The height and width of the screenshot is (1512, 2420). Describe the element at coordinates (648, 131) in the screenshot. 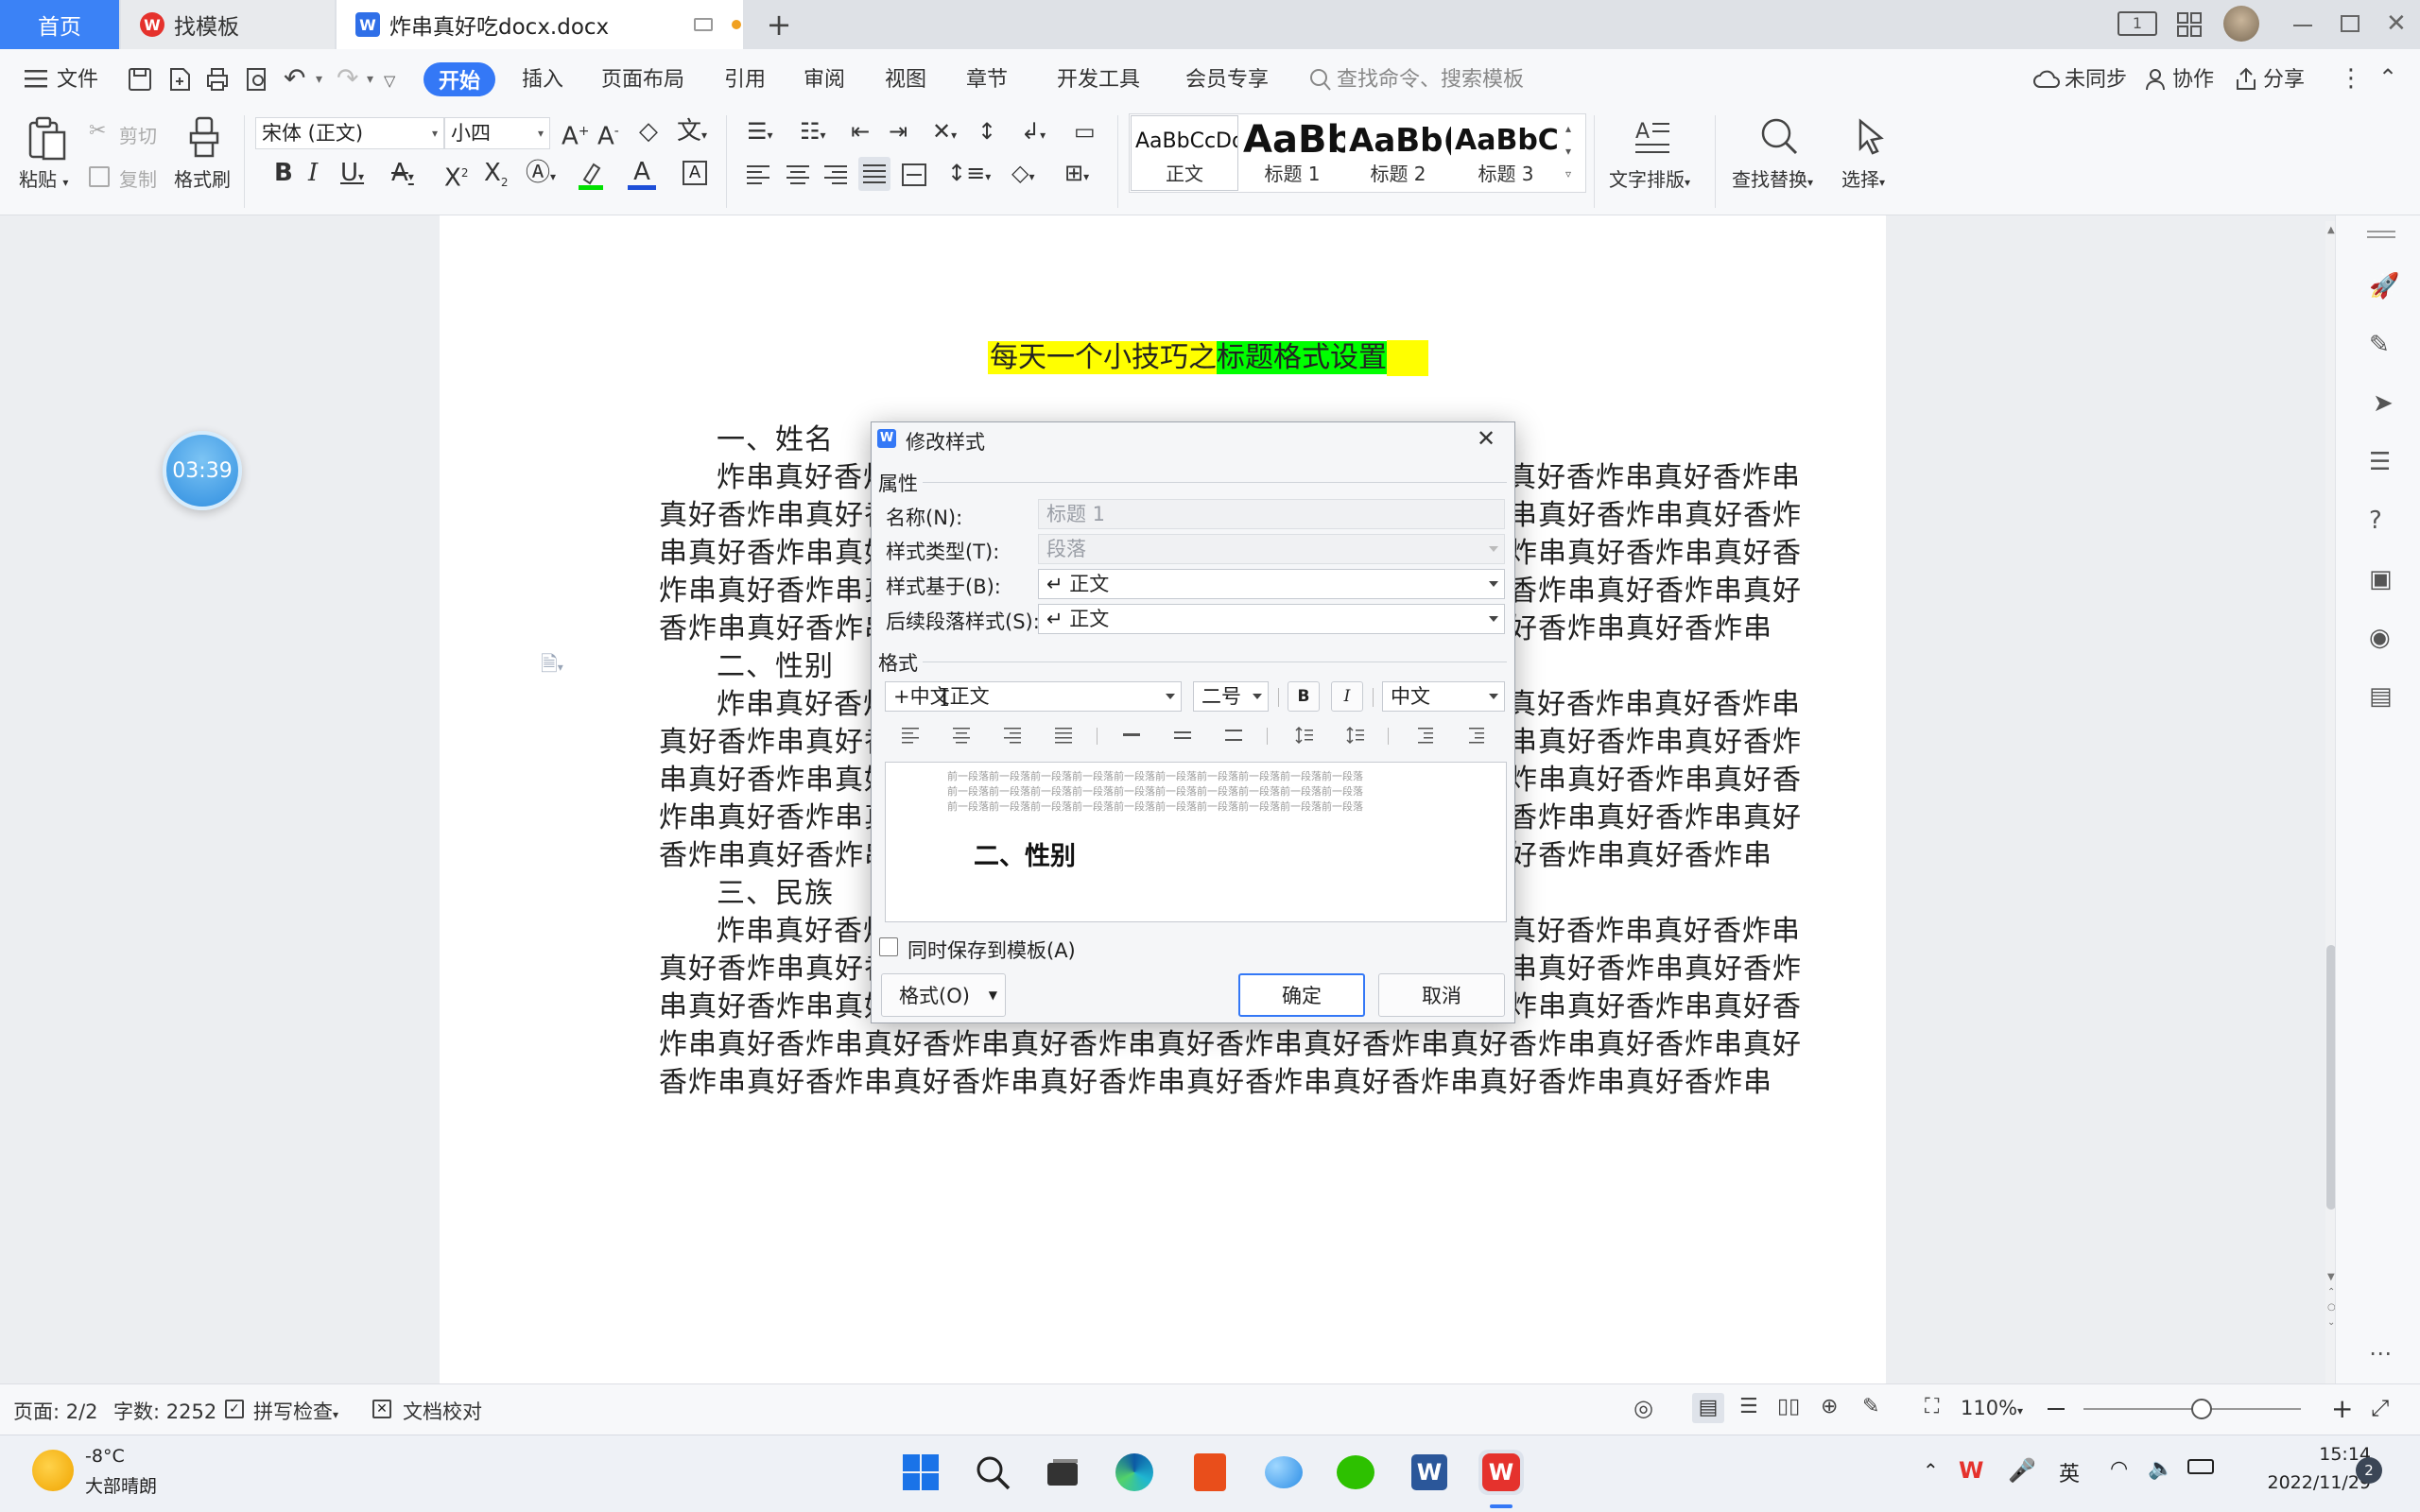

I see `clear-format-icon: ◇` at that location.